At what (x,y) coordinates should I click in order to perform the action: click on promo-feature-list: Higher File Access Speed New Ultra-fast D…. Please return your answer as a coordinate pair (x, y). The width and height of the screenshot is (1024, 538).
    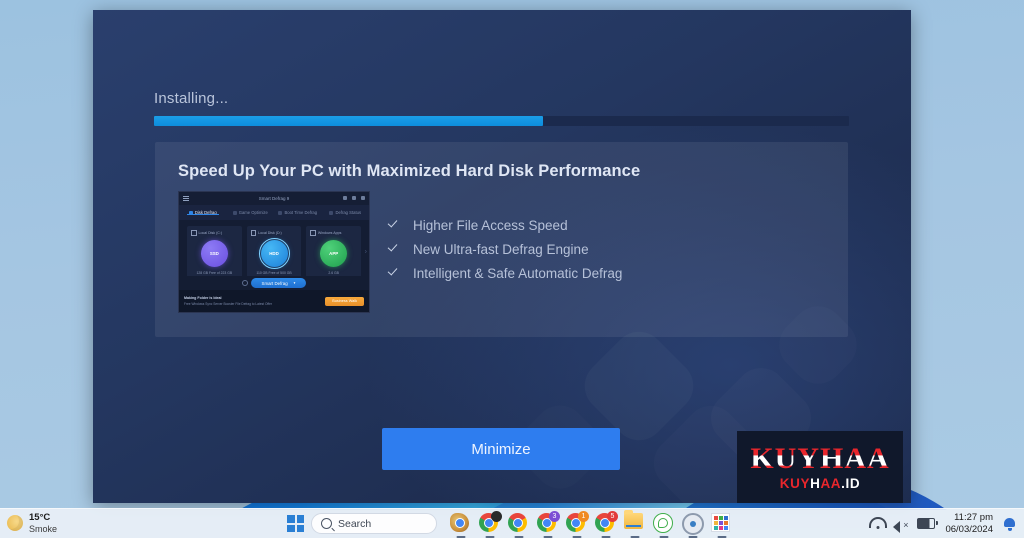
    Looking at the image, I should click on (504, 249).